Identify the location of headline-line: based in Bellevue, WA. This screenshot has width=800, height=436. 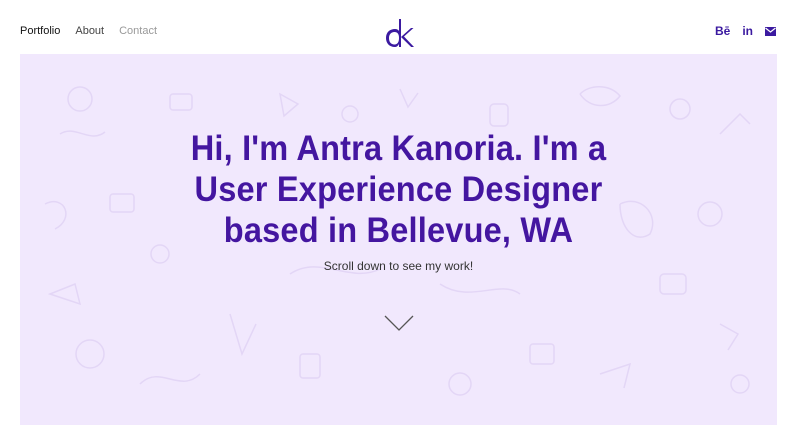
(398, 230).